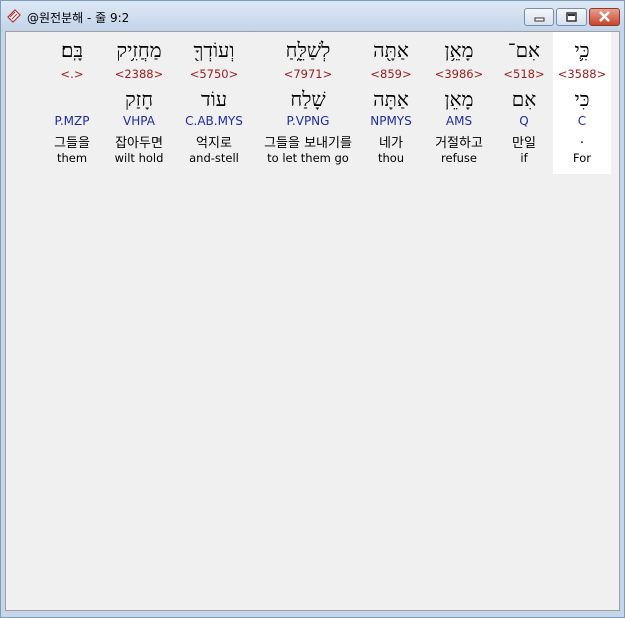  What do you see at coordinates (308, 143) in the screenshot?
I see `korean-gloss: 그들을 보내기를` at bounding box center [308, 143].